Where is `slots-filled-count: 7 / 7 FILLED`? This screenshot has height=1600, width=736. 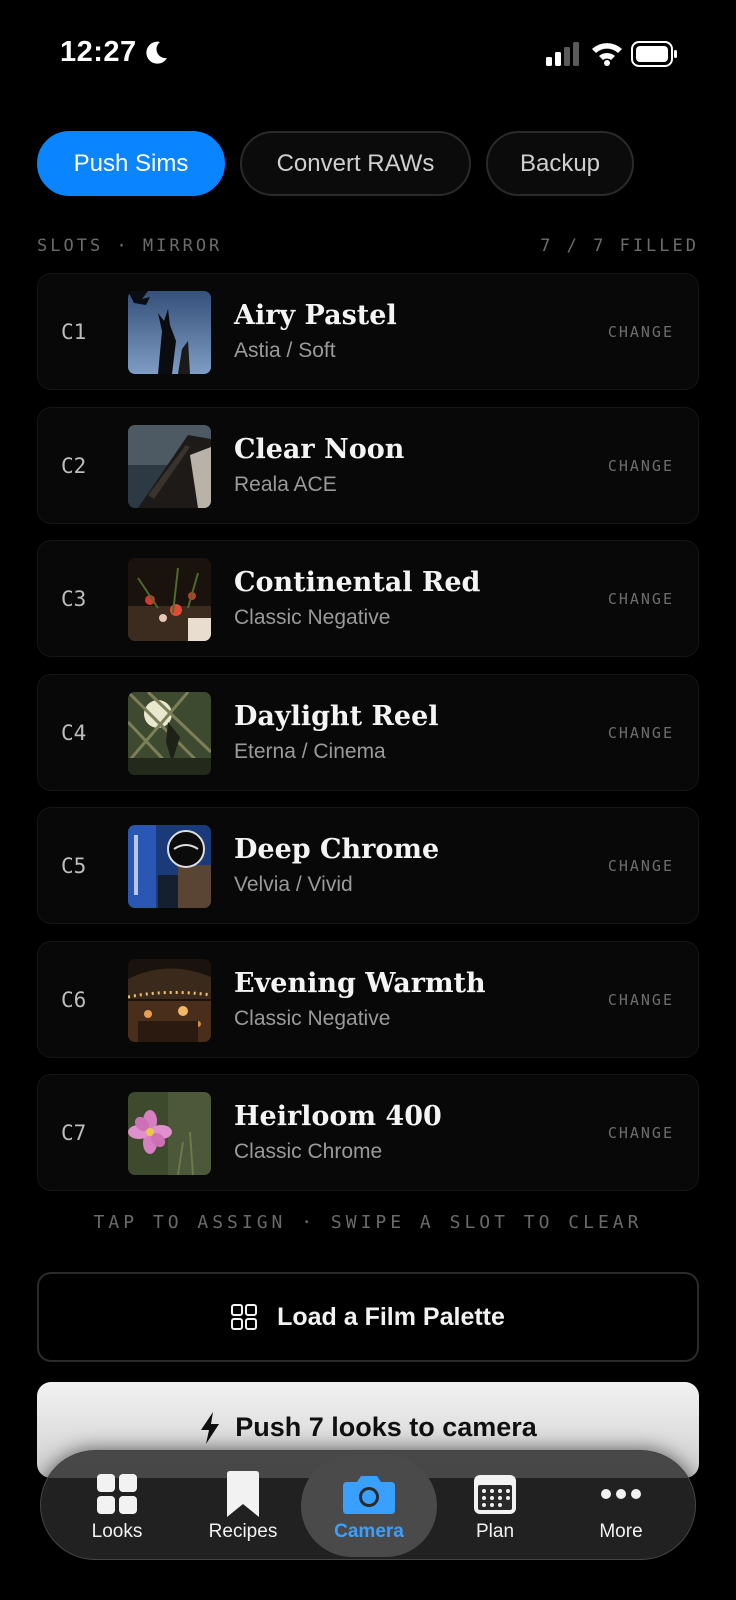
slots-filled-count: 7 / 7 FILLED is located at coordinates (619, 246).